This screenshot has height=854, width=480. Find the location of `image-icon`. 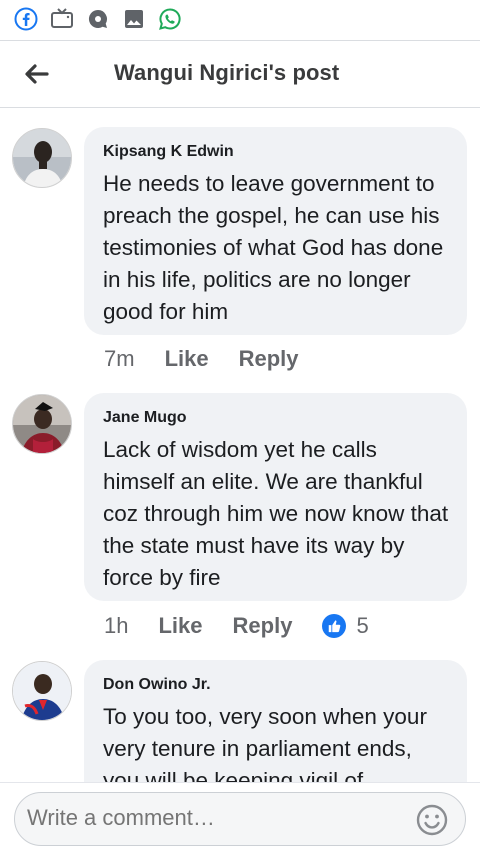

image-icon is located at coordinates (134, 19).